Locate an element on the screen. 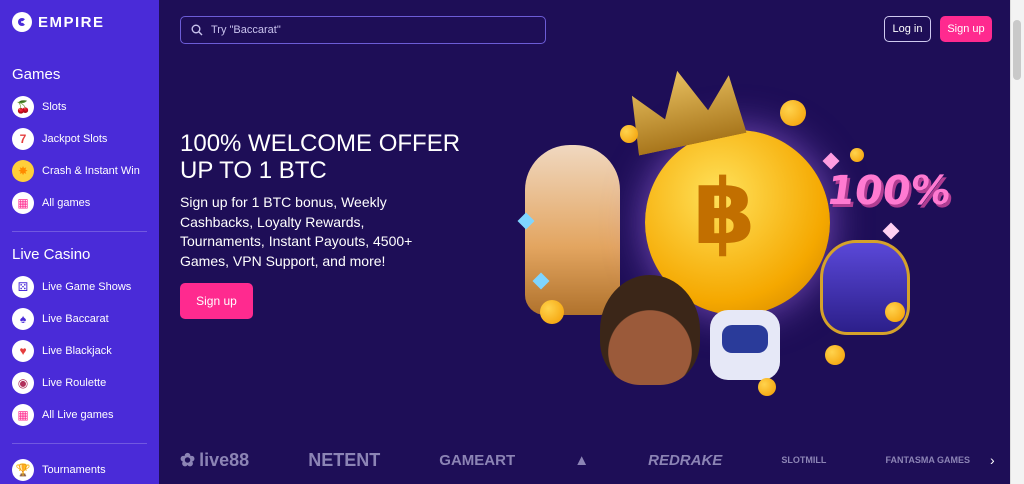 This screenshot has height=484, width=1024. sidebar-item-live-blackjack: ♥ Live Blackjack is located at coordinates (85, 351).